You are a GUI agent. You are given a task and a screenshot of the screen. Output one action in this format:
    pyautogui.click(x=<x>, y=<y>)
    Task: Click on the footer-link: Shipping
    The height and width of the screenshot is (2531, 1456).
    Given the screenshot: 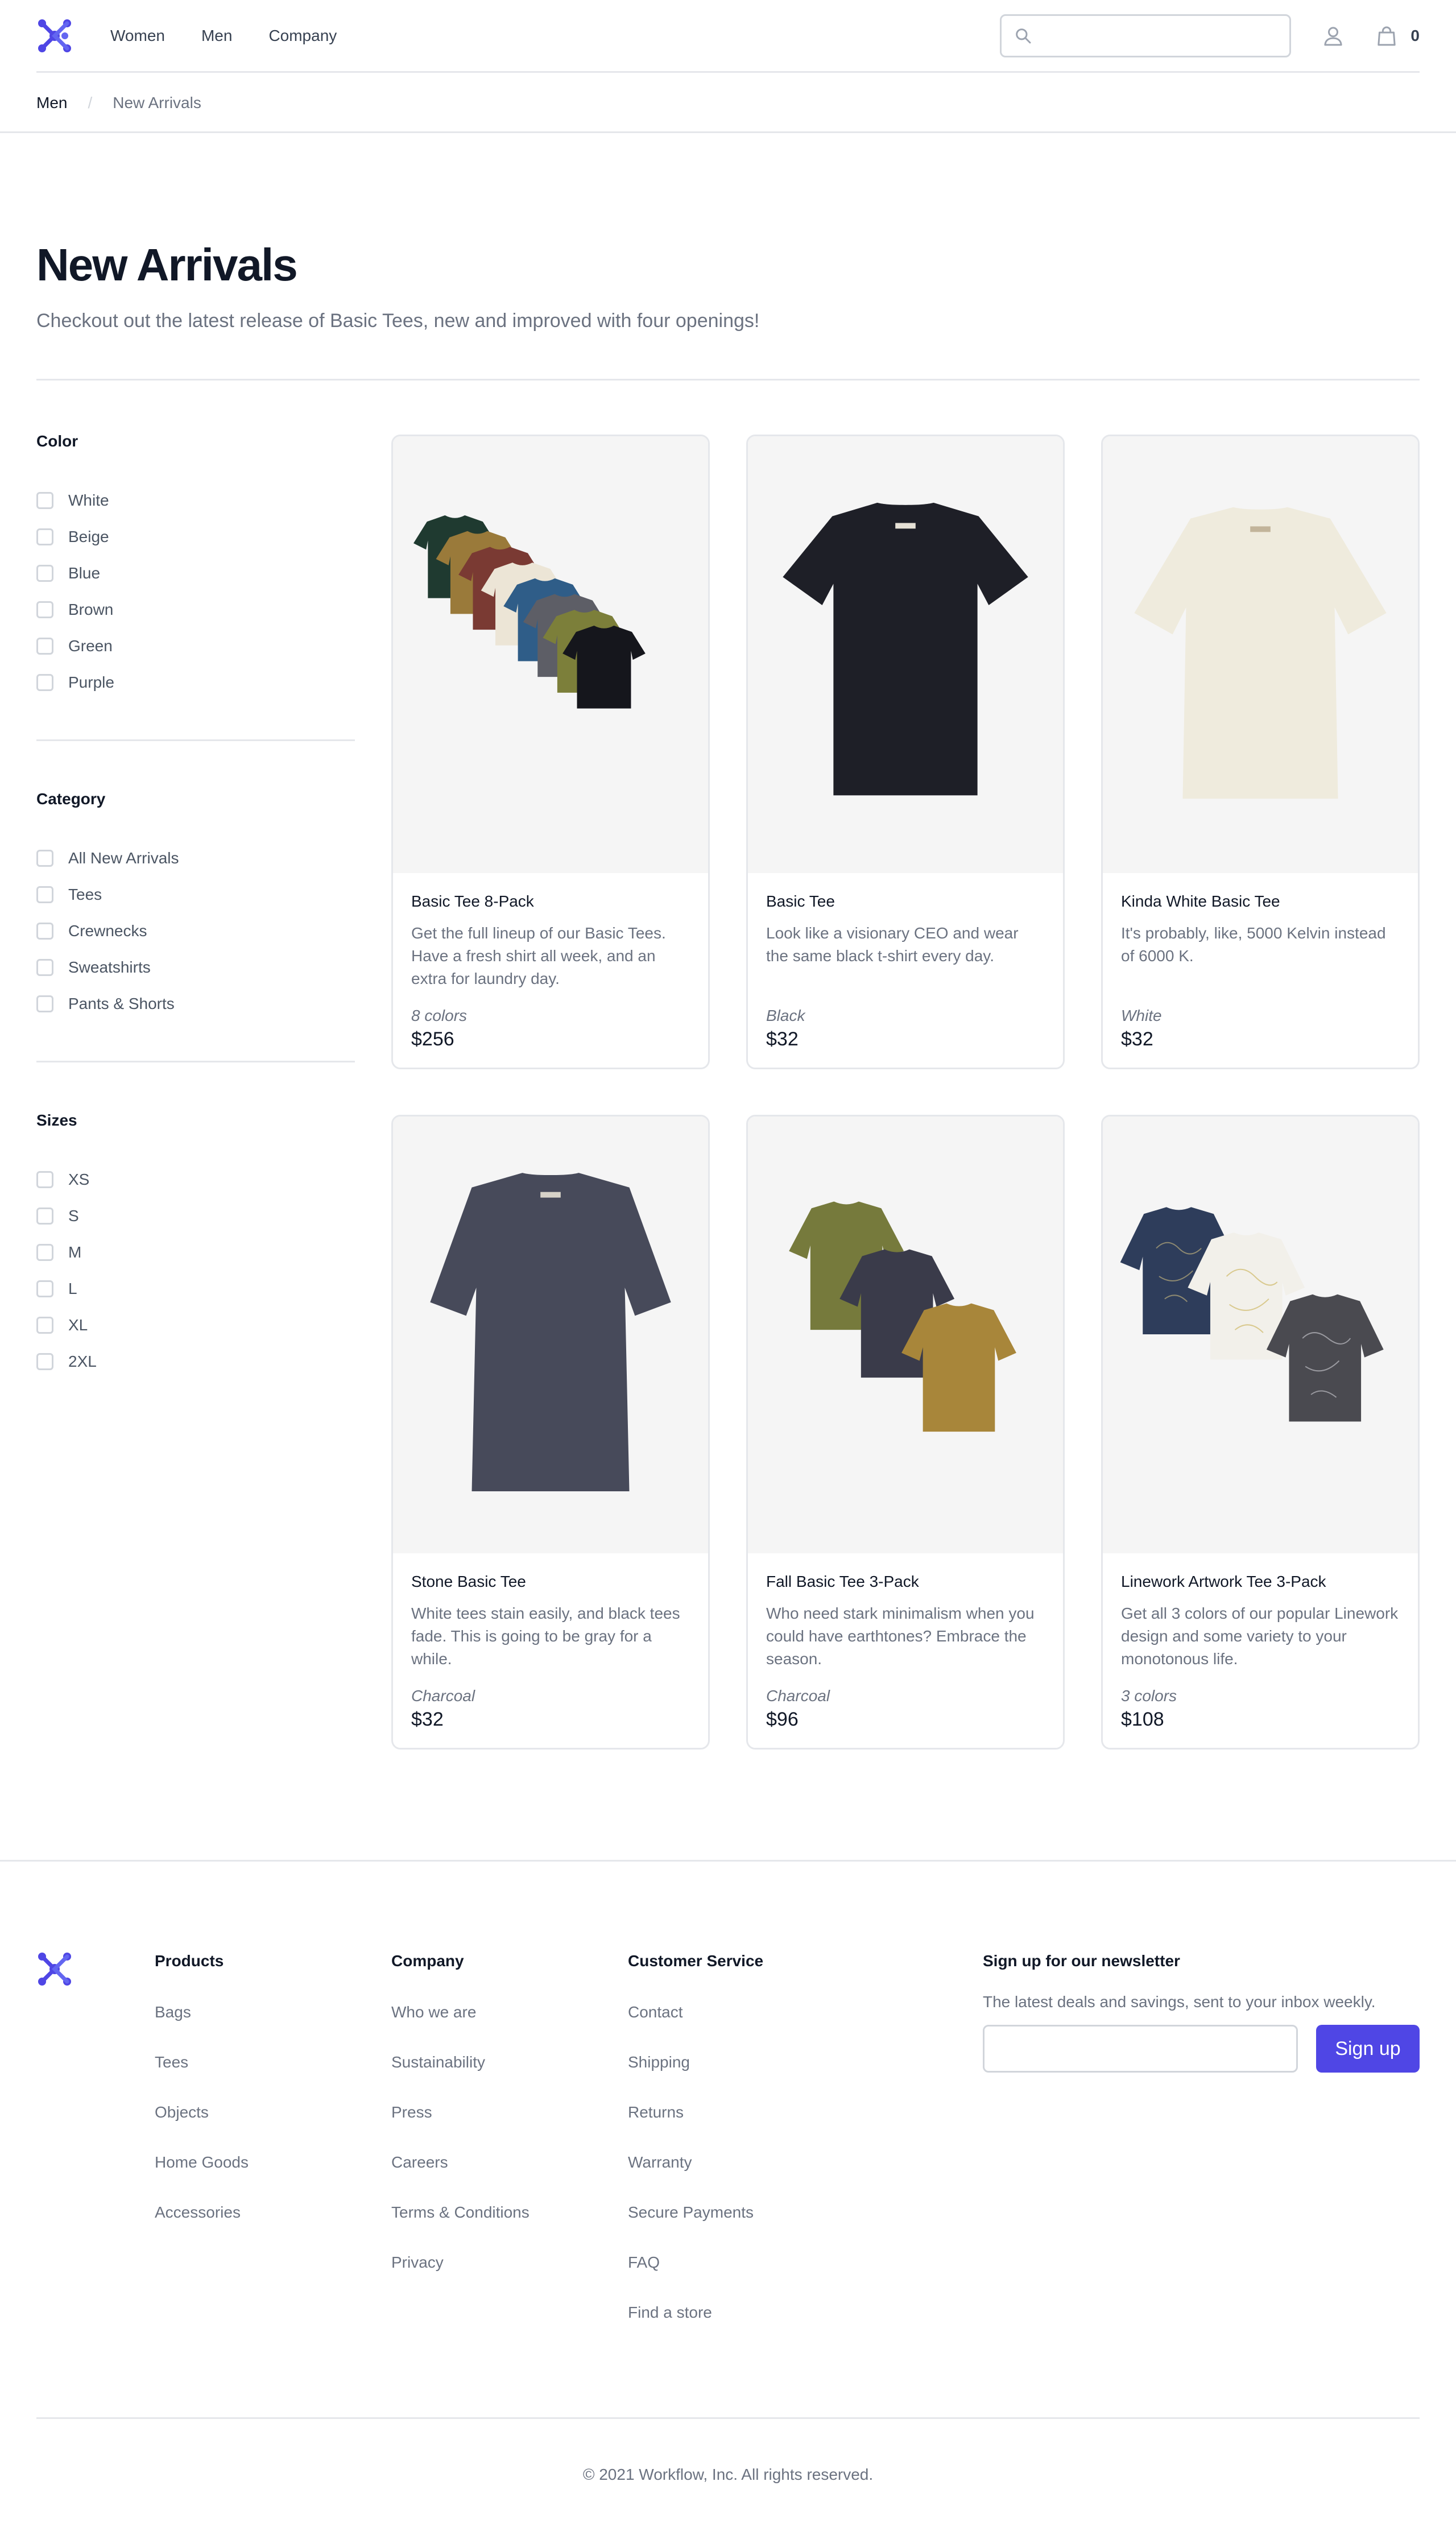 What is the action you would take?
    pyautogui.click(x=695, y=2078)
    